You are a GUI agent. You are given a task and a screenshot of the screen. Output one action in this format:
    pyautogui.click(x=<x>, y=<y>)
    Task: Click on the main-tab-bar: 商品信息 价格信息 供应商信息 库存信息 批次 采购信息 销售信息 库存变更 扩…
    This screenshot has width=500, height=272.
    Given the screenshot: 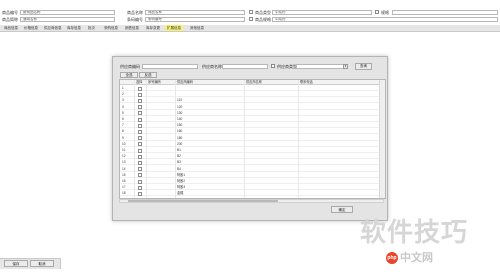 What is the action you would take?
    pyautogui.click(x=250, y=28)
    